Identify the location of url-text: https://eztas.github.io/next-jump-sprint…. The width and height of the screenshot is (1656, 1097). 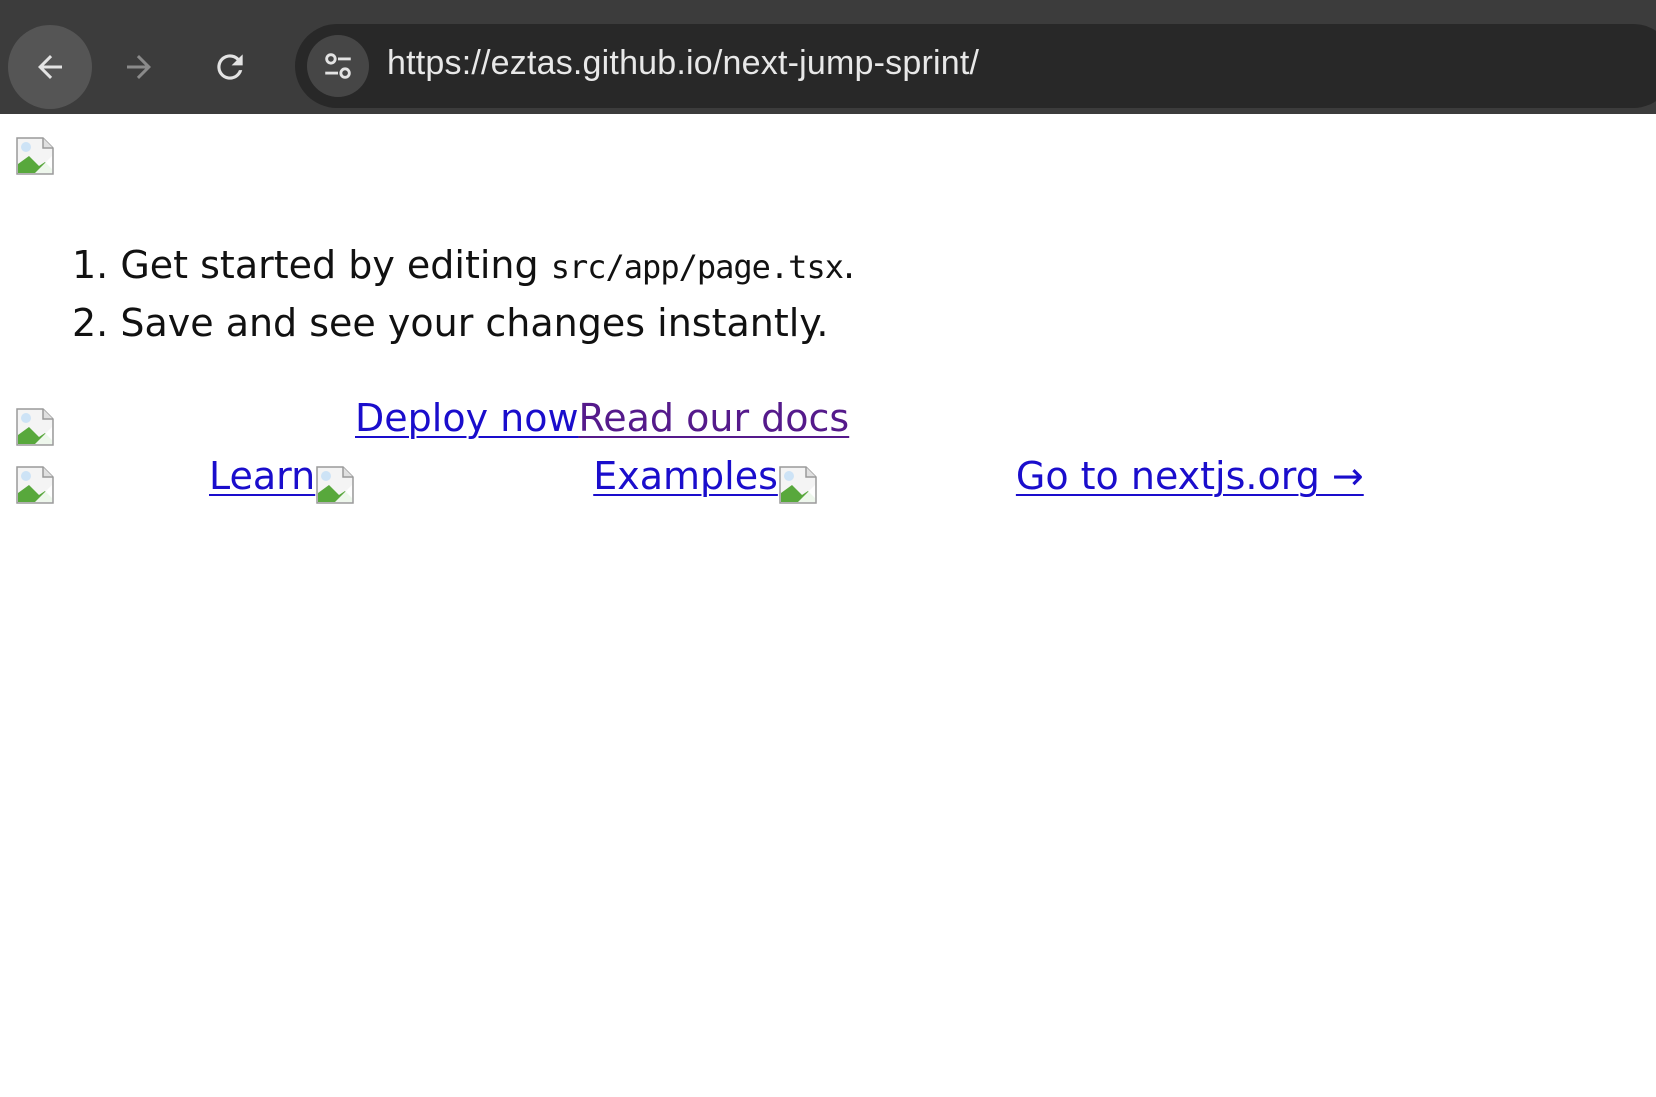
(683, 63).